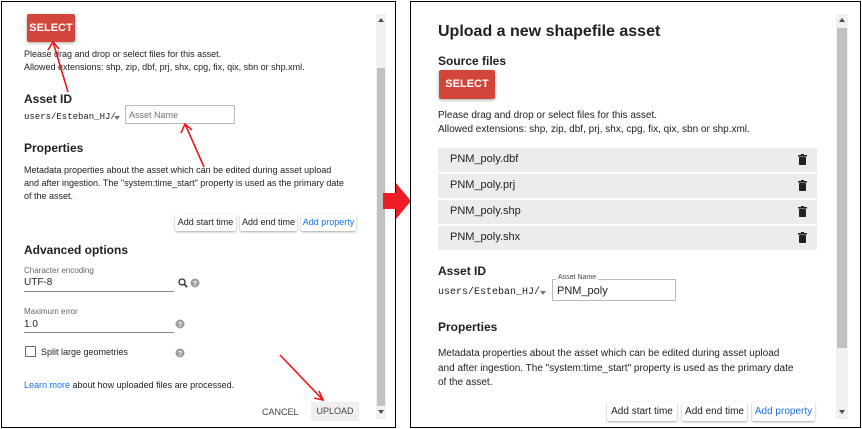 This screenshot has height=429, width=862. What do you see at coordinates (627, 160) in the screenshot?
I see `file-row: PNM_poly.dbf` at bounding box center [627, 160].